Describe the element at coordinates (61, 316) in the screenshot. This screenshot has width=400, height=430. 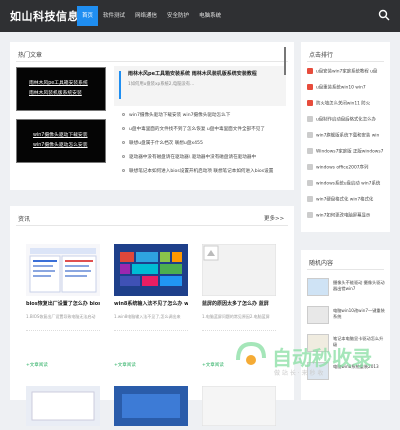
I see `card-desc: 1.BIOS恢复出厂设置导致电脑无法启动` at that location.